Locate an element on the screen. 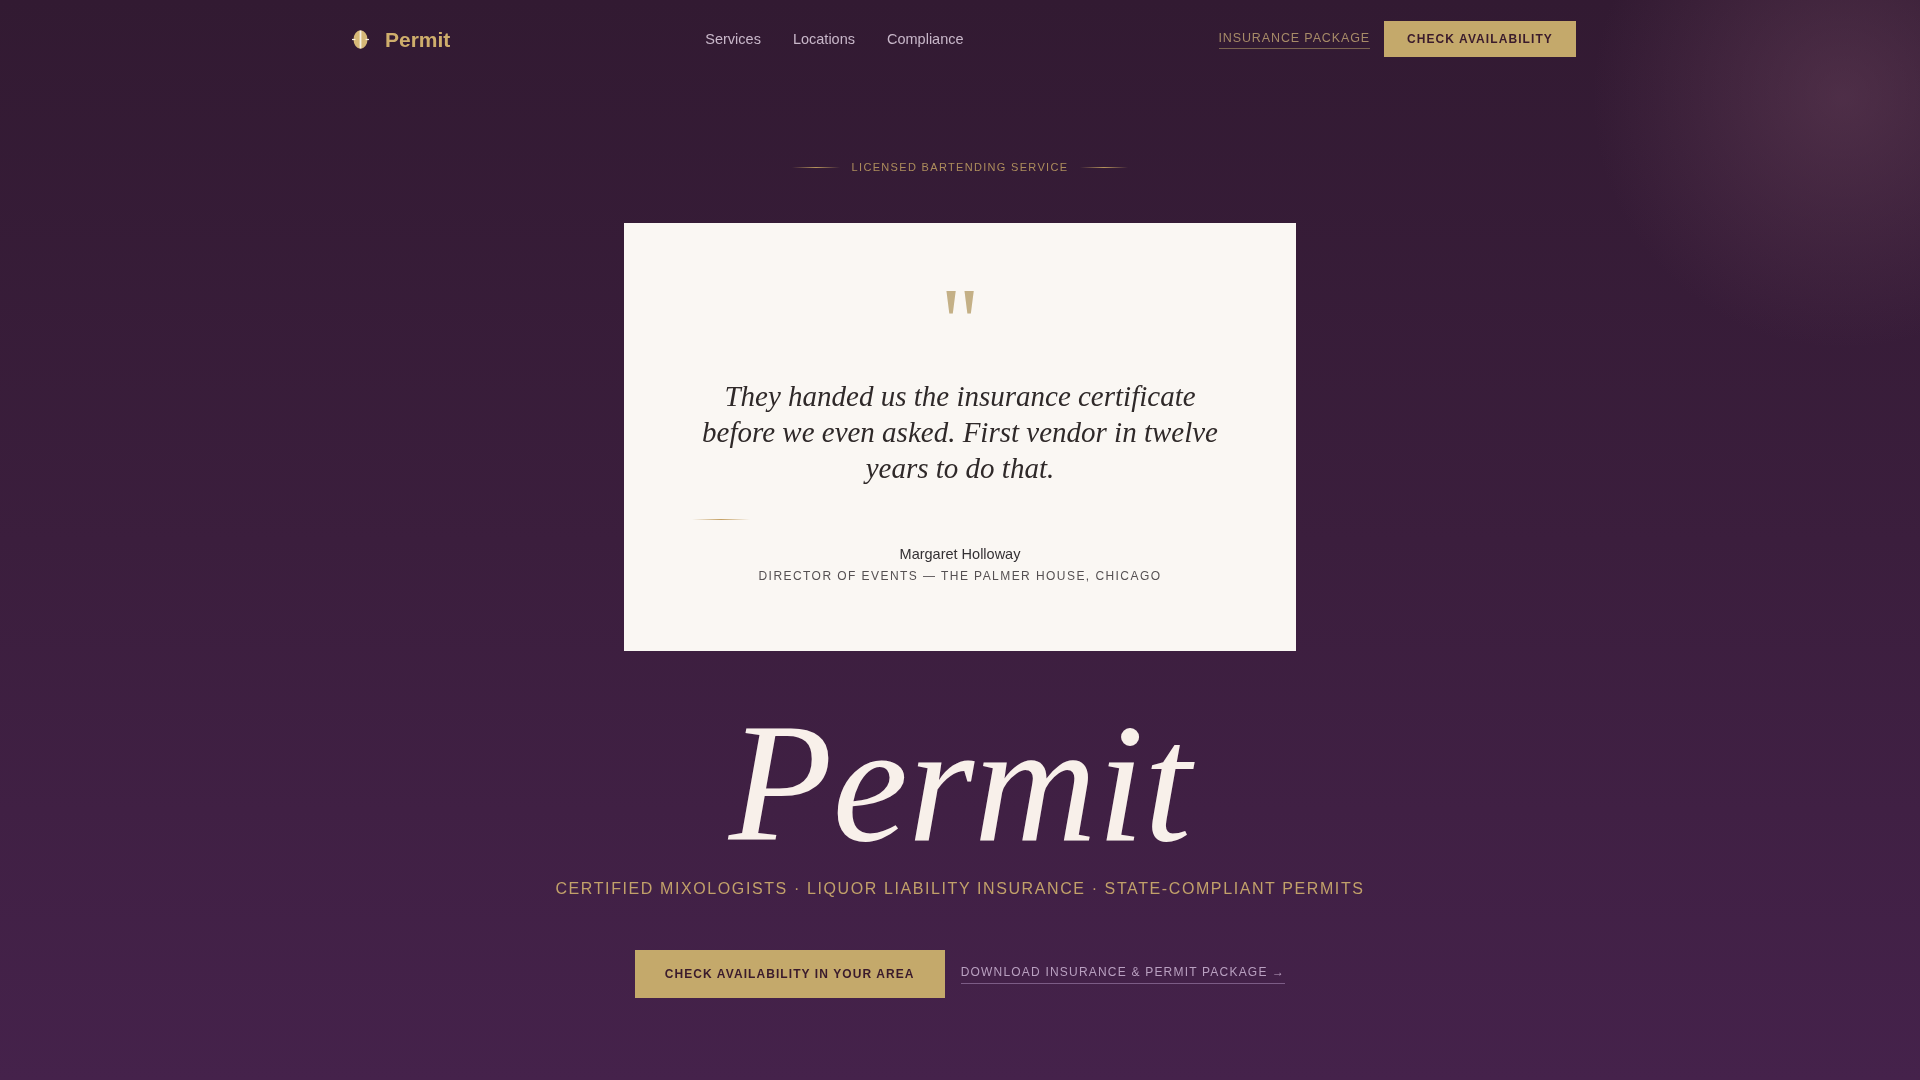 The height and width of the screenshot is (1080, 1920). nav-link: Compliance is located at coordinates (925, 39).